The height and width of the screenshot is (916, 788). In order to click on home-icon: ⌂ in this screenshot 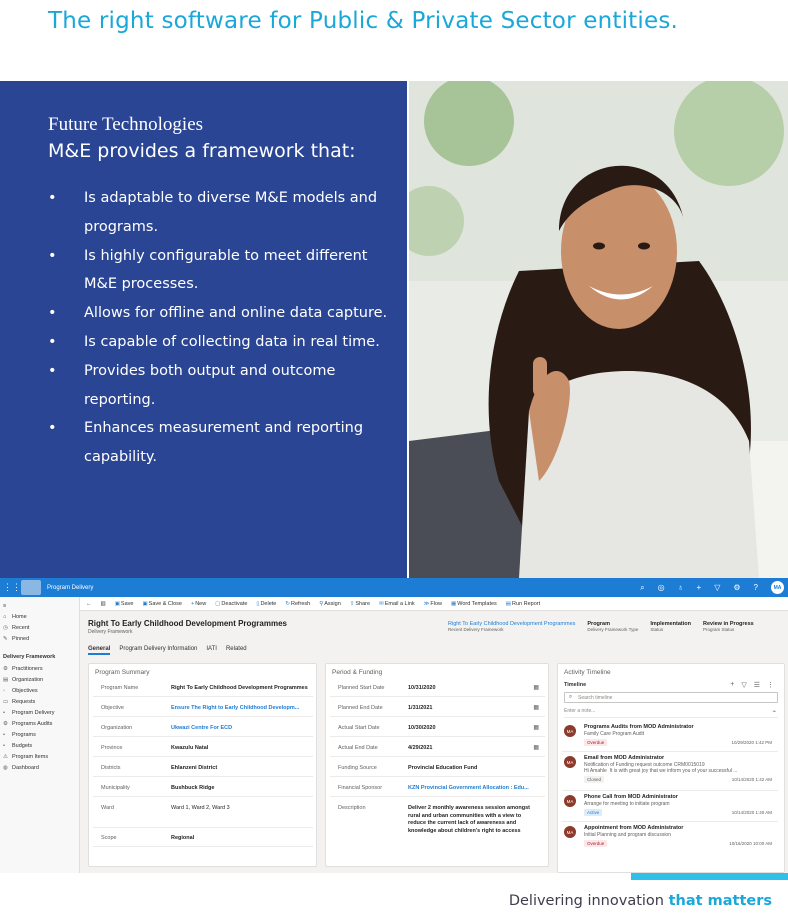, I will do `click(5, 617)`.